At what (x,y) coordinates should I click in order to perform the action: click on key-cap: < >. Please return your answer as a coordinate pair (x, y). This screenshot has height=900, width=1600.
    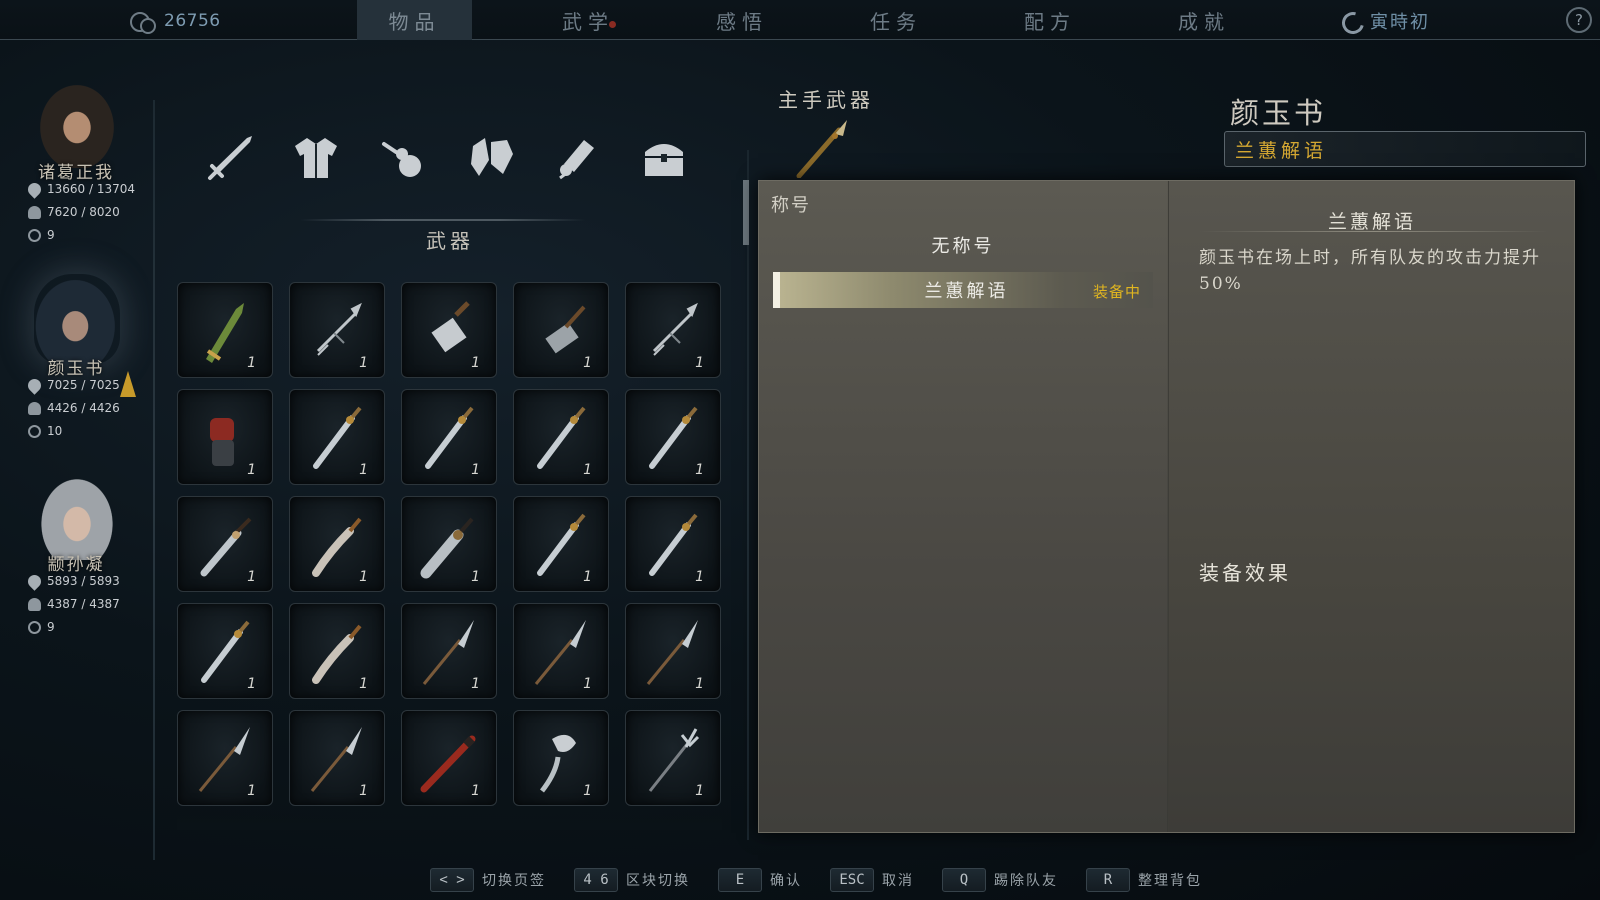
    Looking at the image, I should click on (452, 880).